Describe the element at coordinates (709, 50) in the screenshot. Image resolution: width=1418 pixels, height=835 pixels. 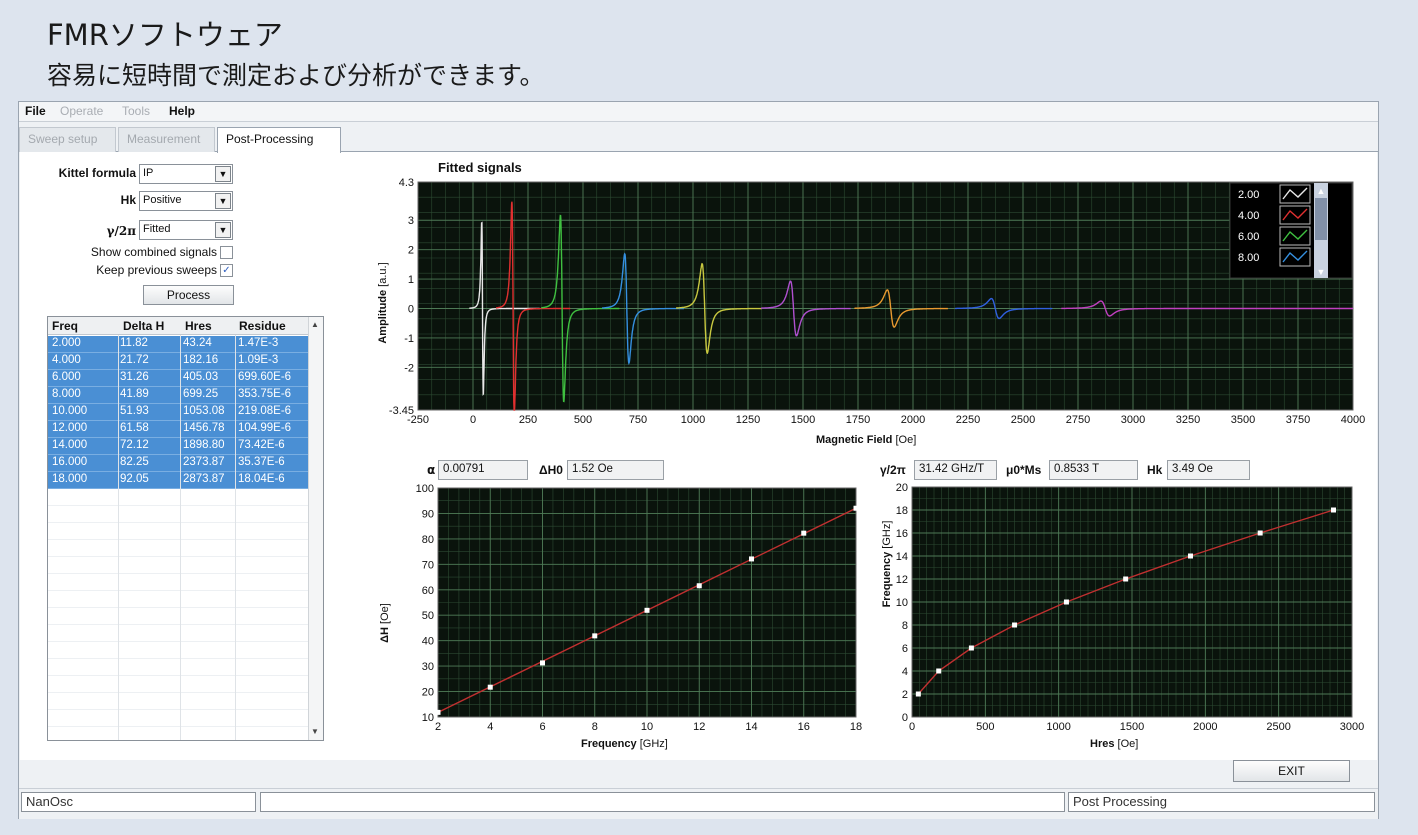
I see `page-header: FMRソフトウェア 容易に短時間で測定および分析ができます。` at that location.